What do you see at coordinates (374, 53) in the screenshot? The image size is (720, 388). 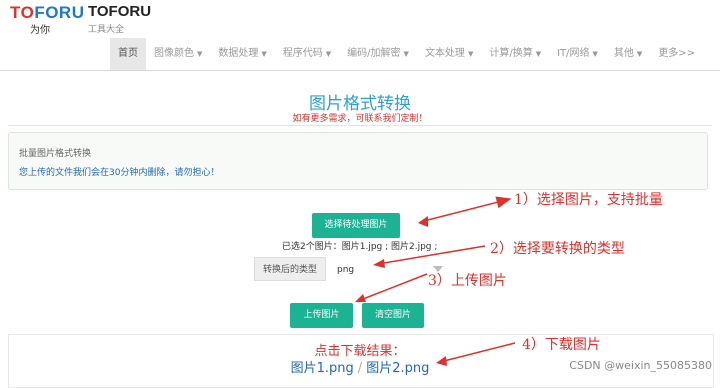 I see `nav-label: 编码/加解密` at bounding box center [374, 53].